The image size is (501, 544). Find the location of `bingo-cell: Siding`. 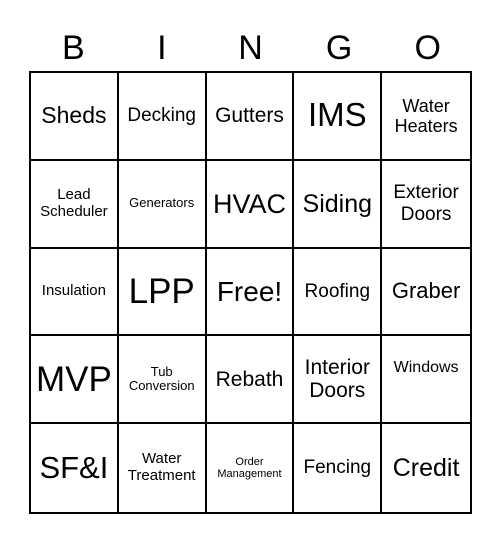

bingo-cell: Siding is located at coordinates (338, 204).